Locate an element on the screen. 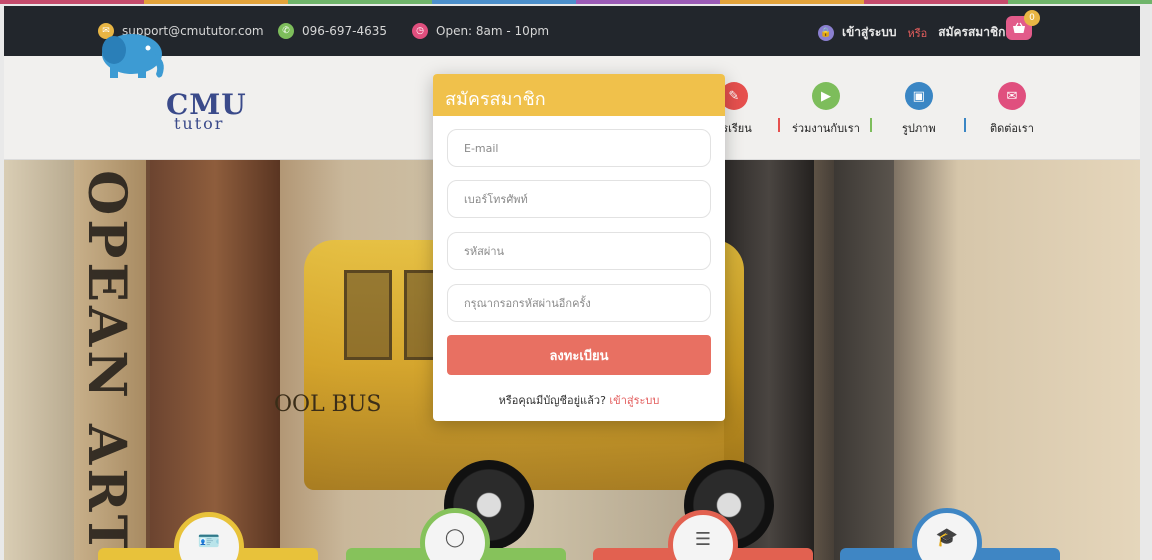  email-field is located at coordinates (579, 148).